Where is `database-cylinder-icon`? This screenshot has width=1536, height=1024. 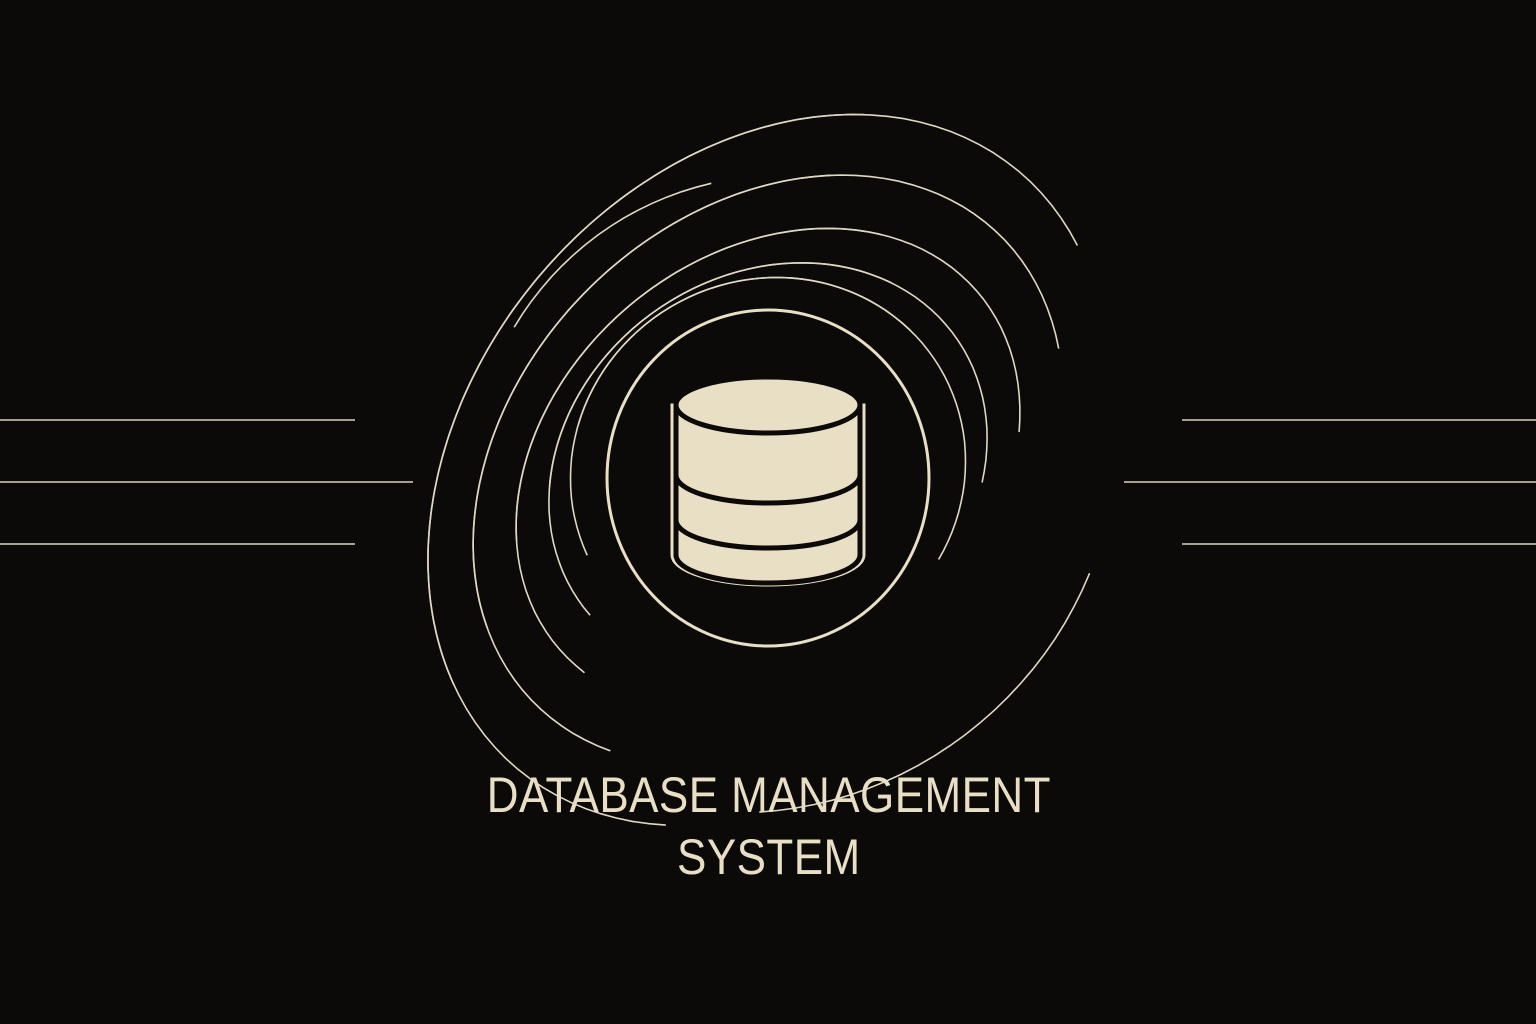
database-cylinder-icon is located at coordinates (768, 480).